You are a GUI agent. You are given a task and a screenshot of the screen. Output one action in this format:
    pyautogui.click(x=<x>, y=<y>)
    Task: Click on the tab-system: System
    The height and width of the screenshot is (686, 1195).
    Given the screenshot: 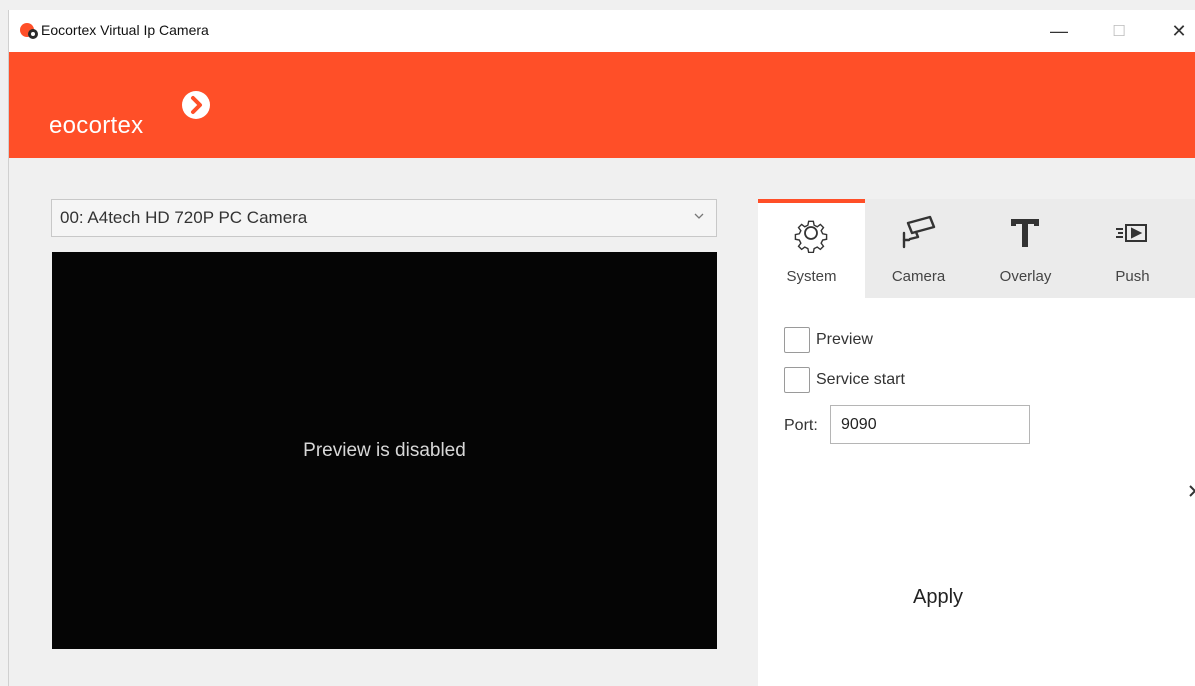 What is the action you would take?
    pyautogui.click(x=811, y=248)
    